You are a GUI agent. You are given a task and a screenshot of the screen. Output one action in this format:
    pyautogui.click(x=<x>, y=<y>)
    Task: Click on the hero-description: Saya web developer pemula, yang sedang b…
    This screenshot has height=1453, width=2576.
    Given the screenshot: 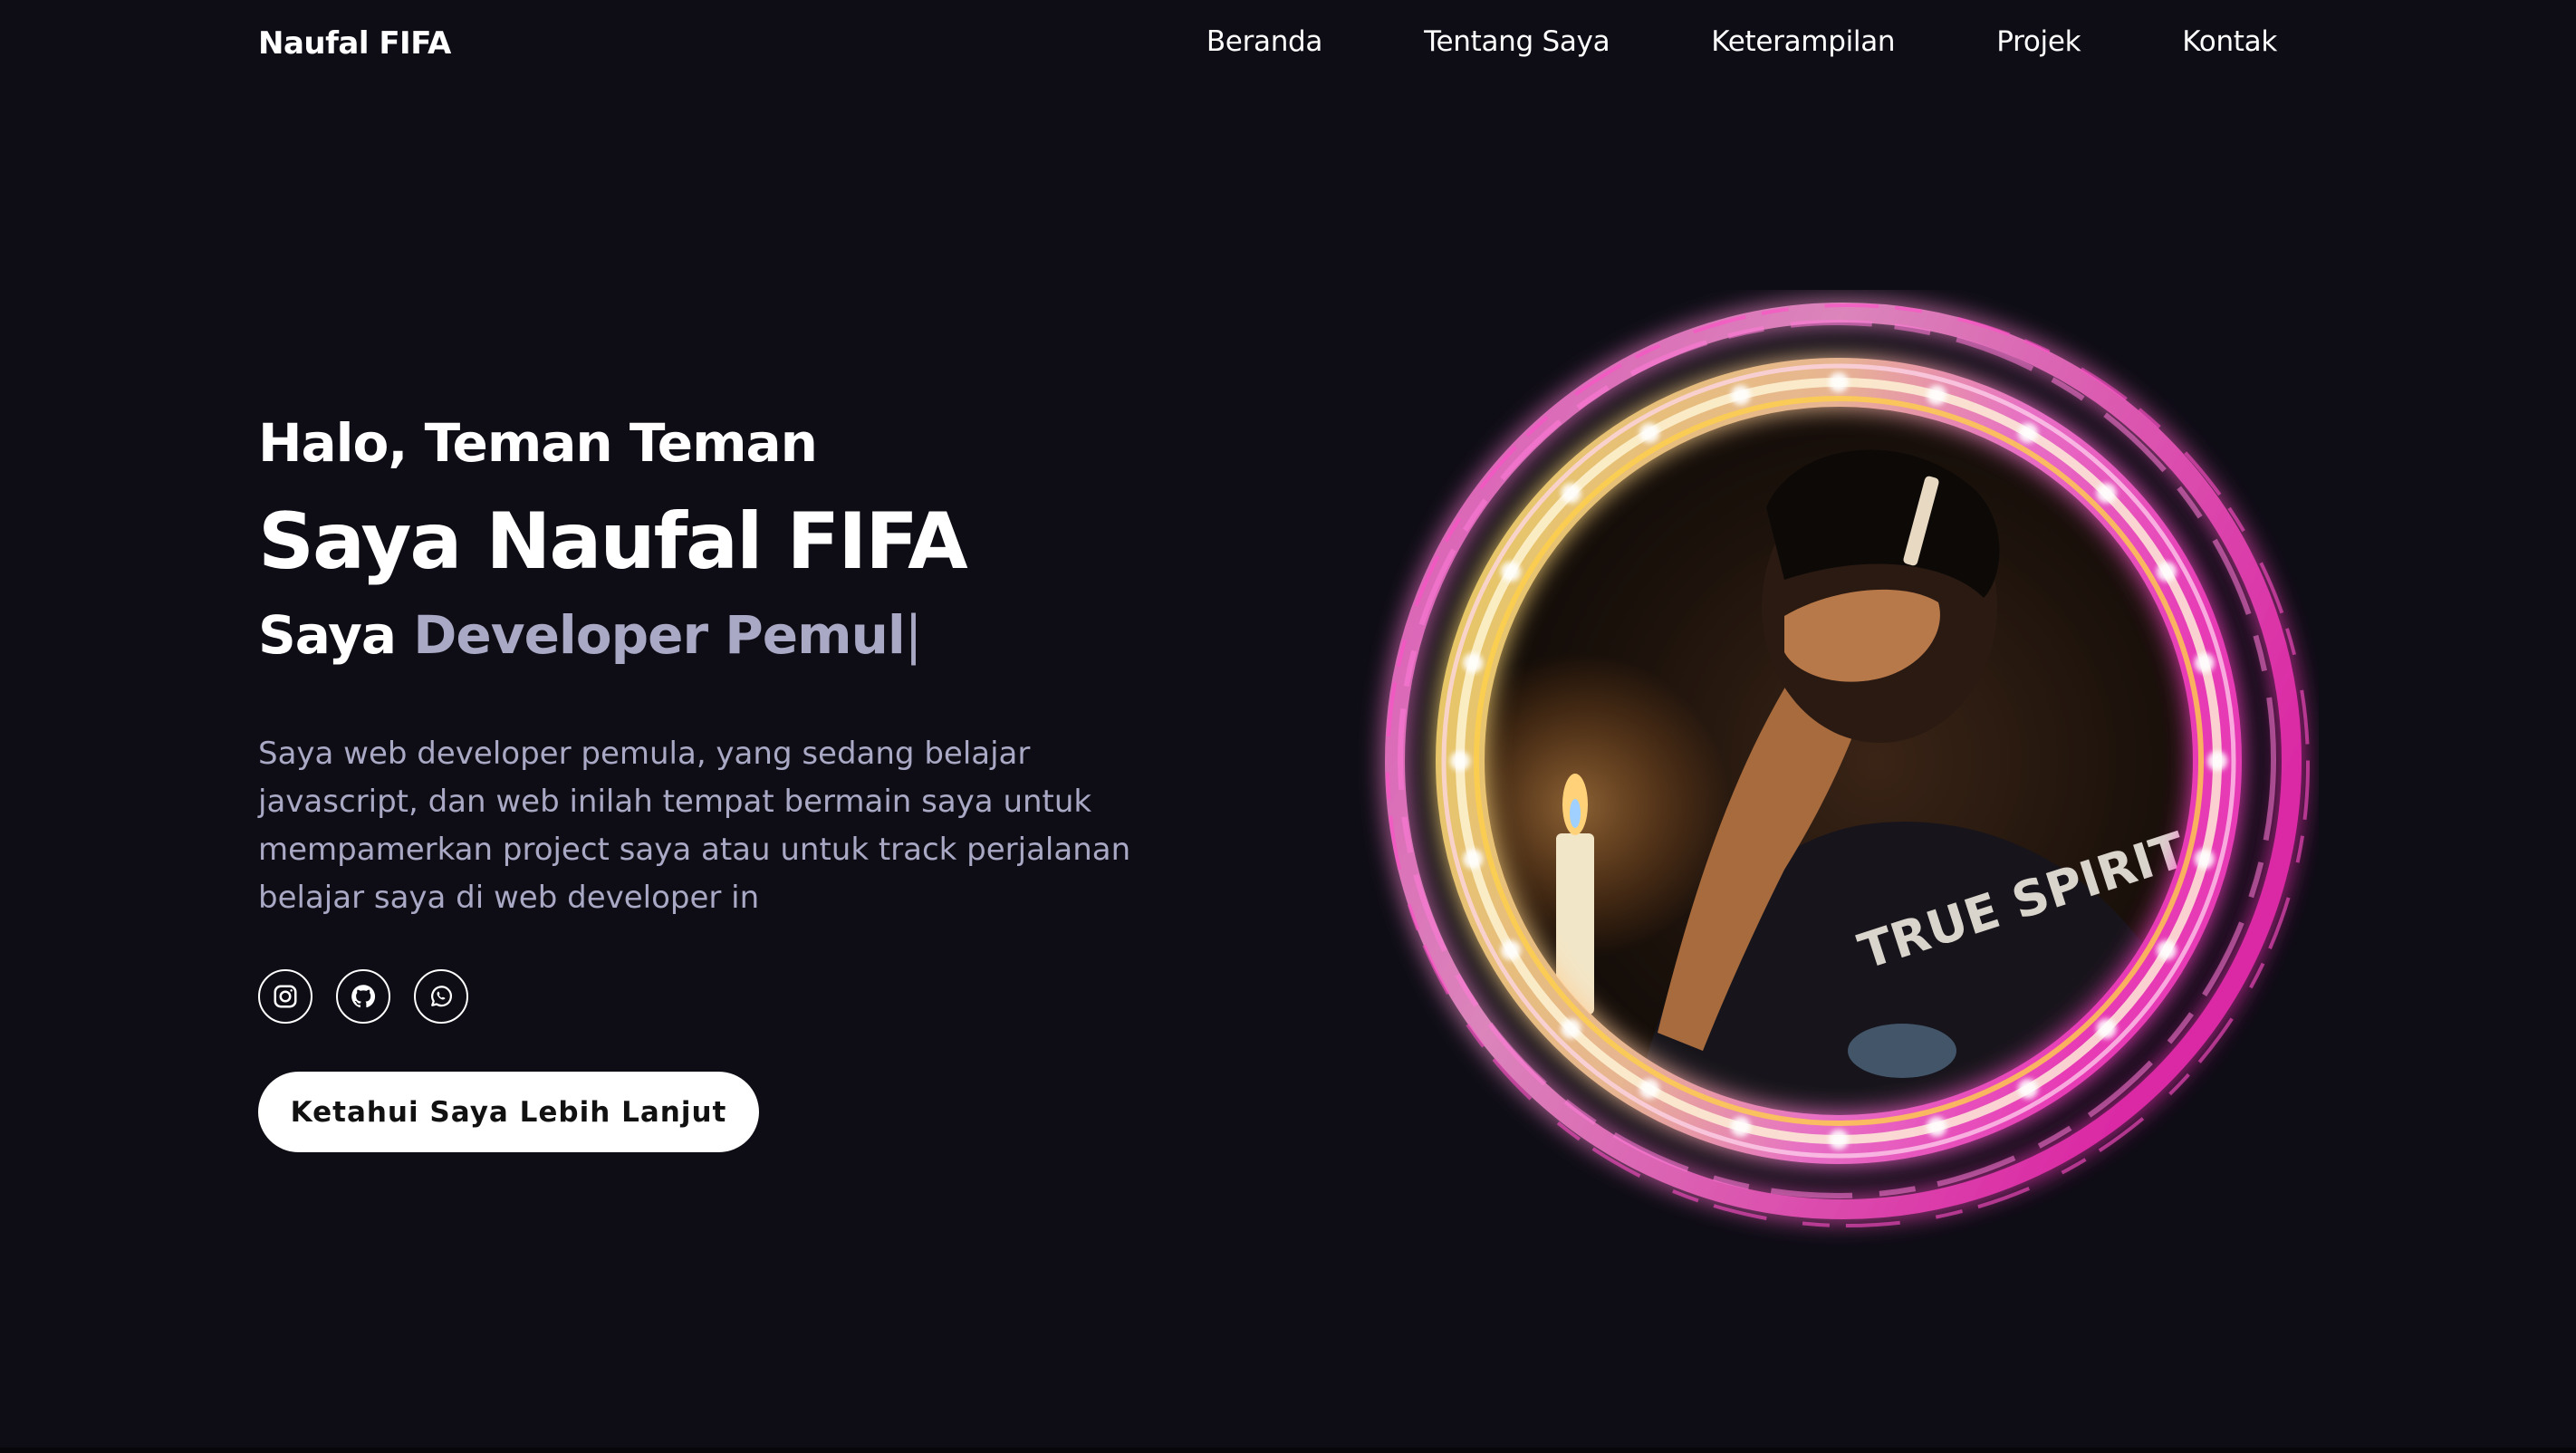 What is the action you would take?
    pyautogui.click(x=694, y=826)
    